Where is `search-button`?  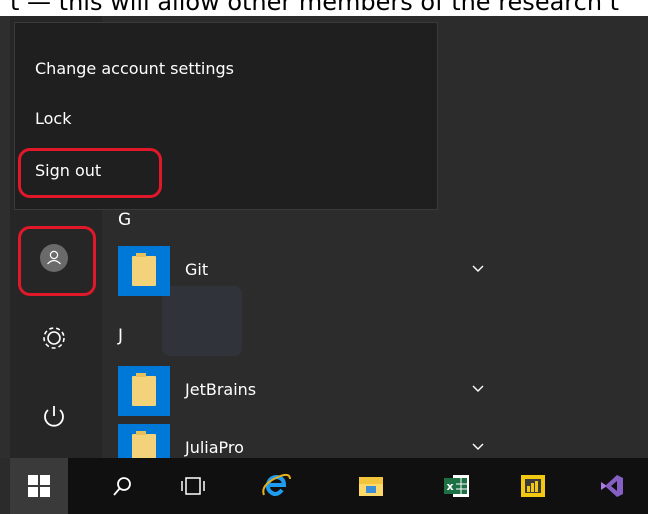 search-button is located at coordinates (123, 486).